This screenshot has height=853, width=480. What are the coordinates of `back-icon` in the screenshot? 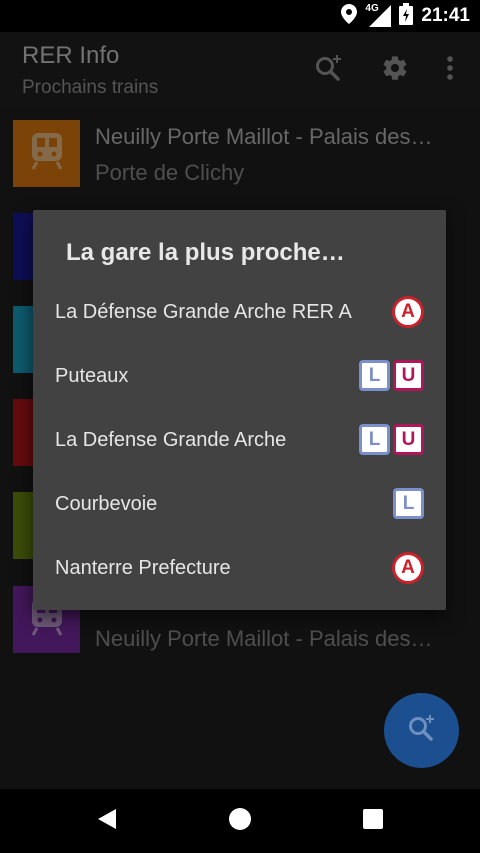 It's located at (107, 821).